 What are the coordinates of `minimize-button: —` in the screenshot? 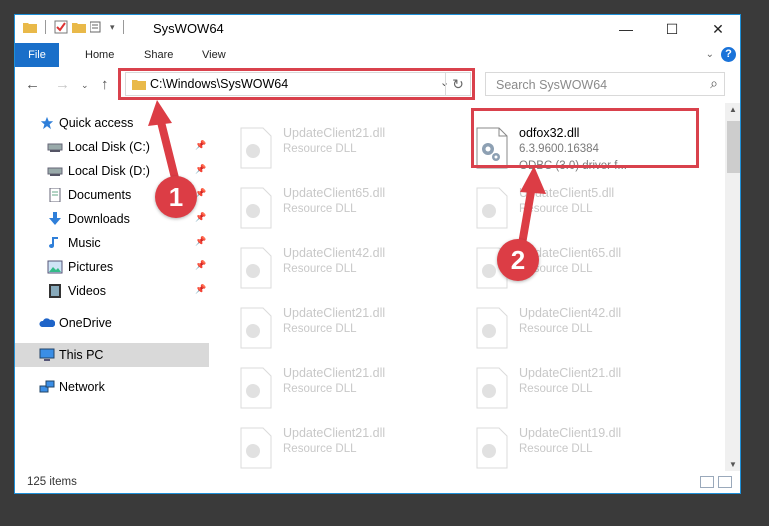 It's located at (626, 29).